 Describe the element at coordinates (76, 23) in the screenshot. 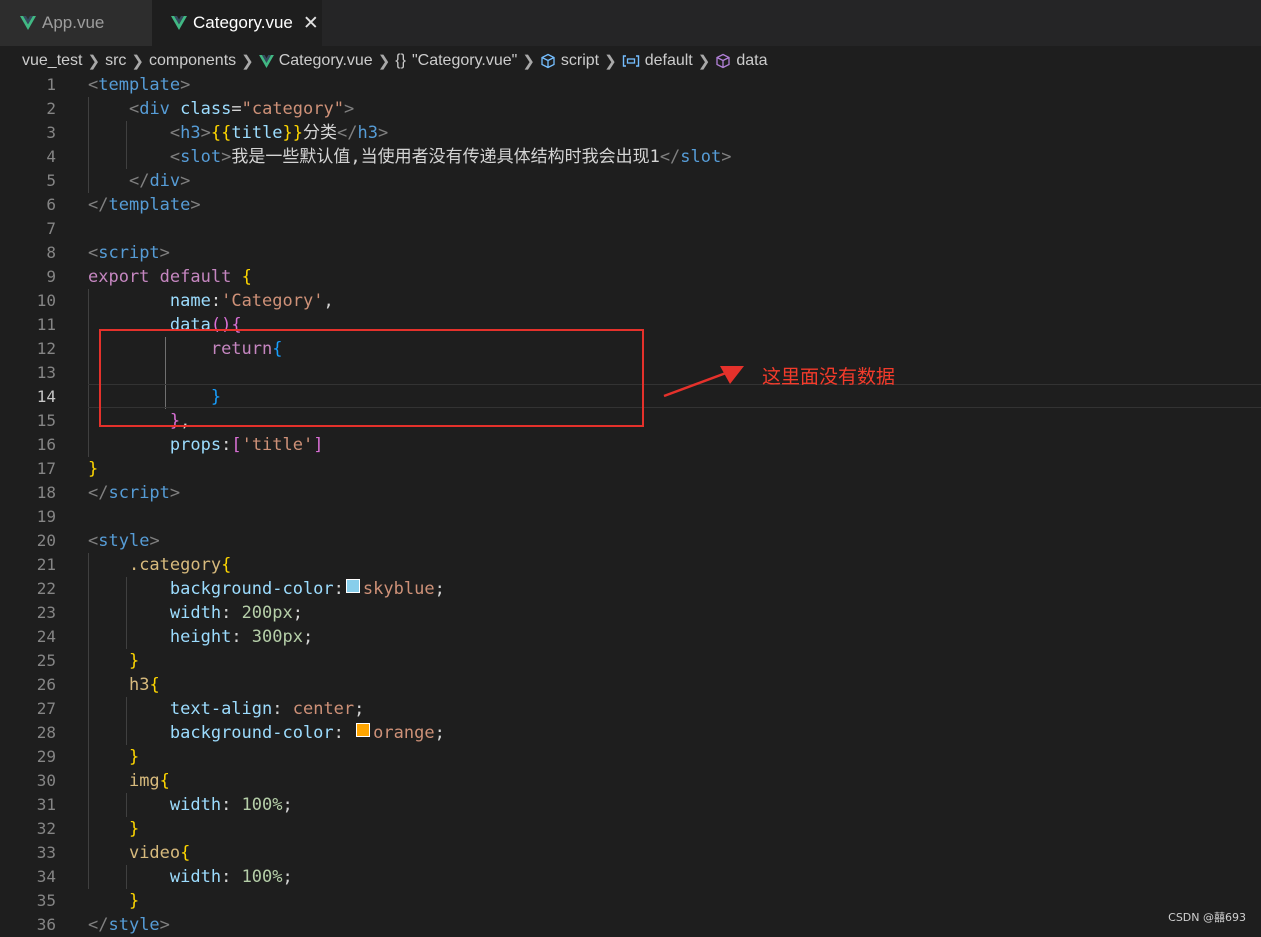

I see `tab-app-vue: App.vue` at that location.